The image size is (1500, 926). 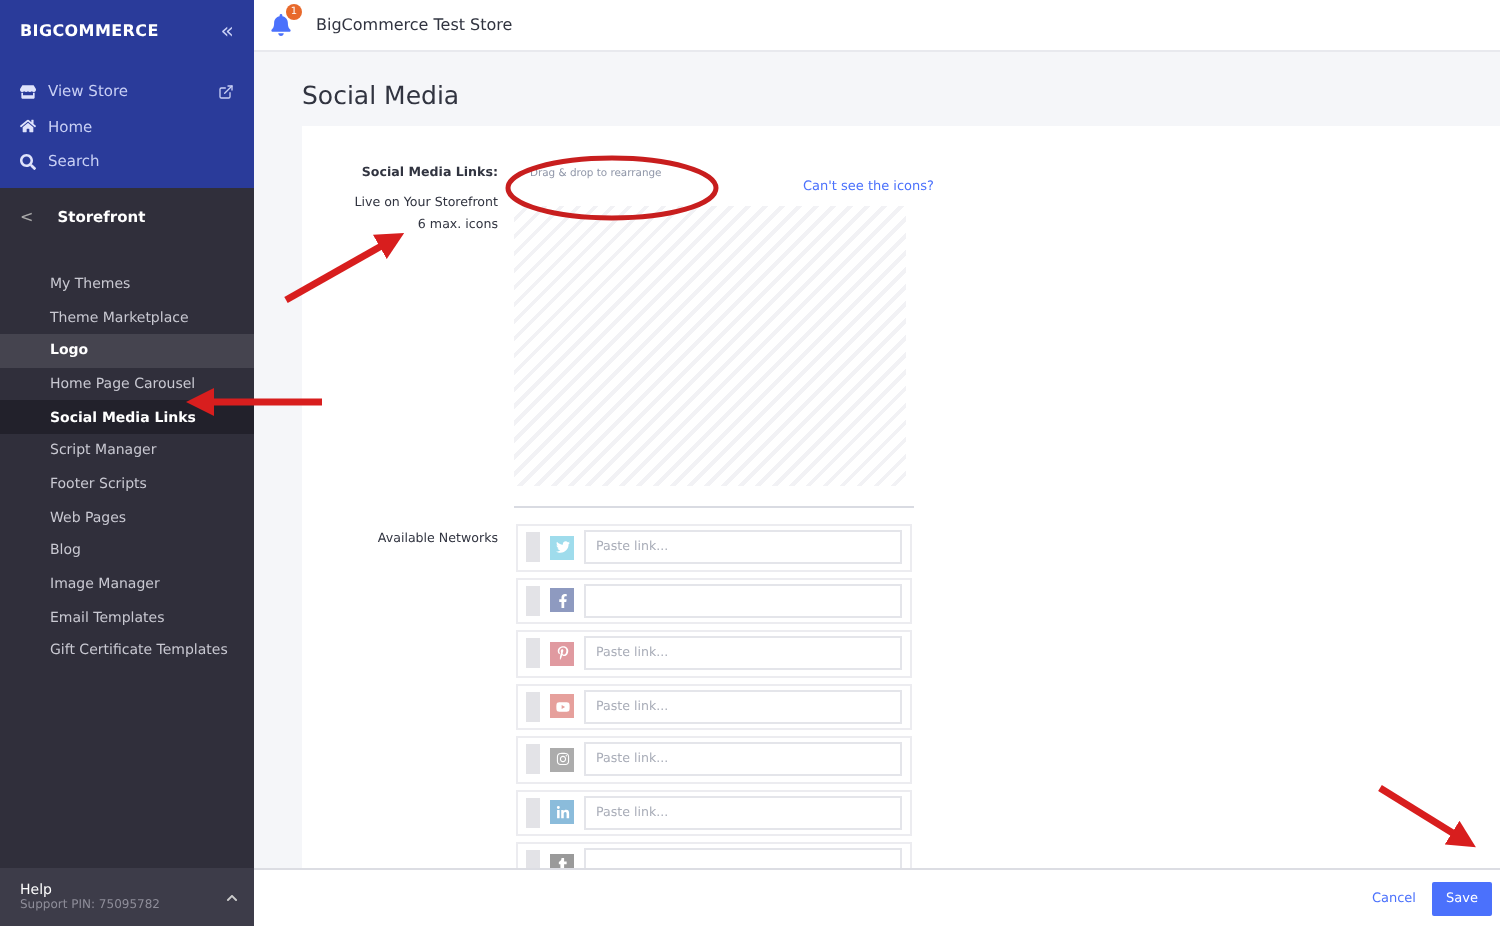 I want to click on caret-icon, so click(x=232, y=897).